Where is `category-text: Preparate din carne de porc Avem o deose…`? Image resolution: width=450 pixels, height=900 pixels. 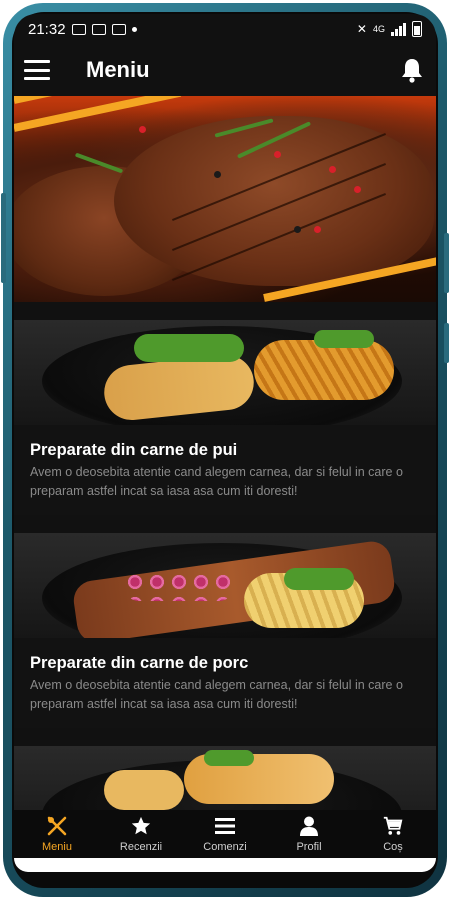 category-text: Preparate din carne de porc Avem o deose… is located at coordinates (225, 683).